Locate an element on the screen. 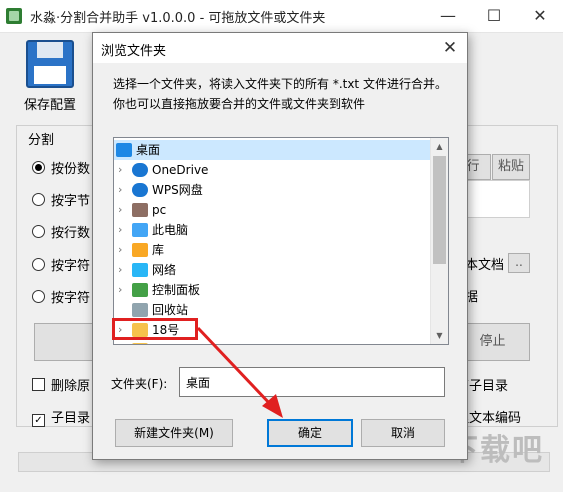  checkbox-label: 子目录 is located at coordinates (71, 418).